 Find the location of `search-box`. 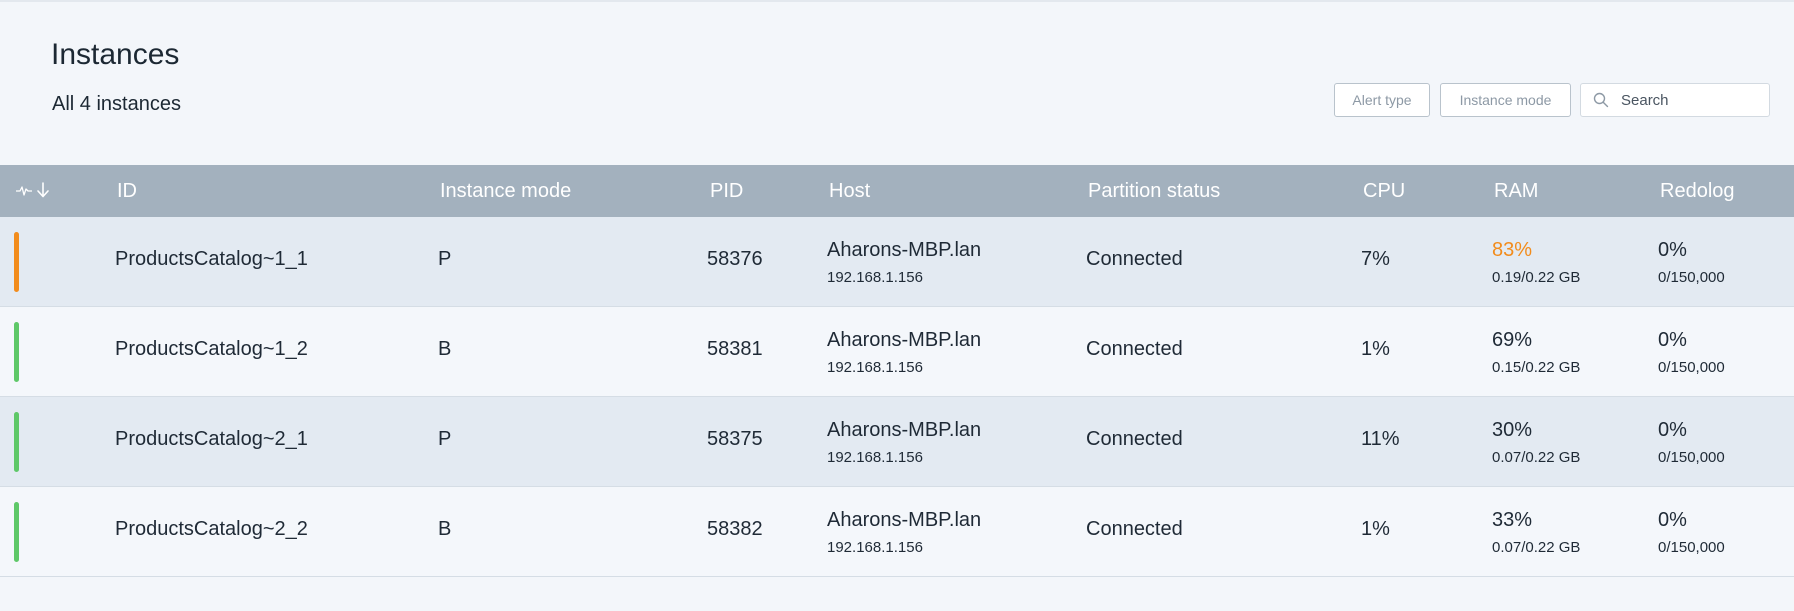

search-box is located at coordinates (1675, 100).